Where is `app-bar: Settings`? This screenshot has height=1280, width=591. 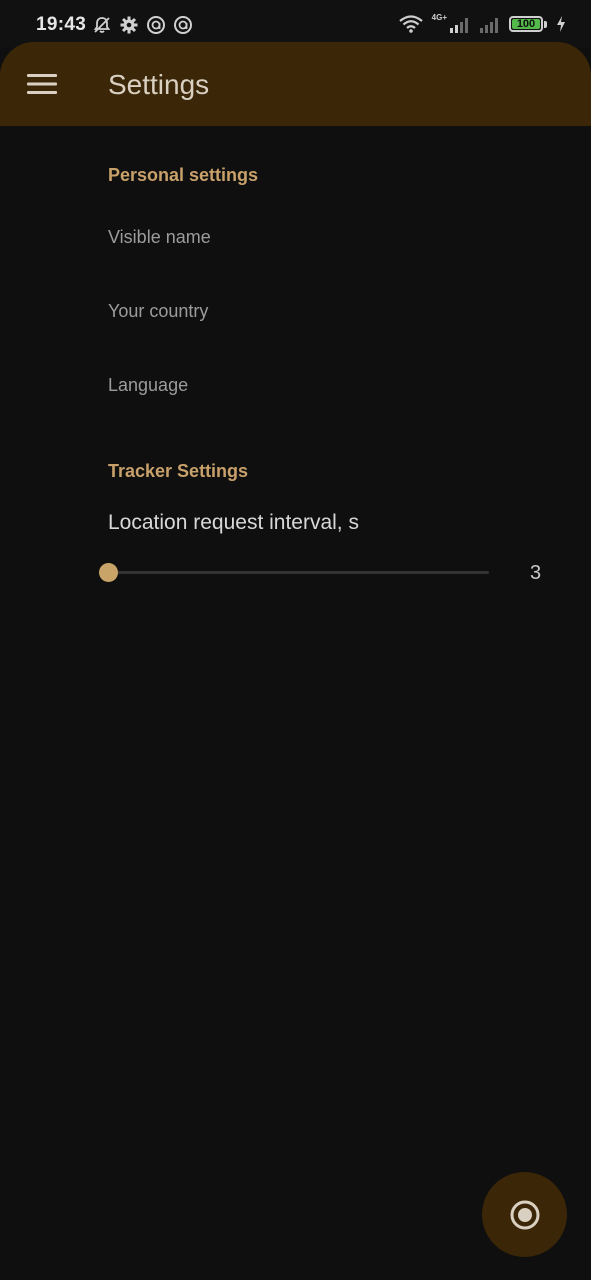 app-bar: Settings is located at coordinates (295, 84).